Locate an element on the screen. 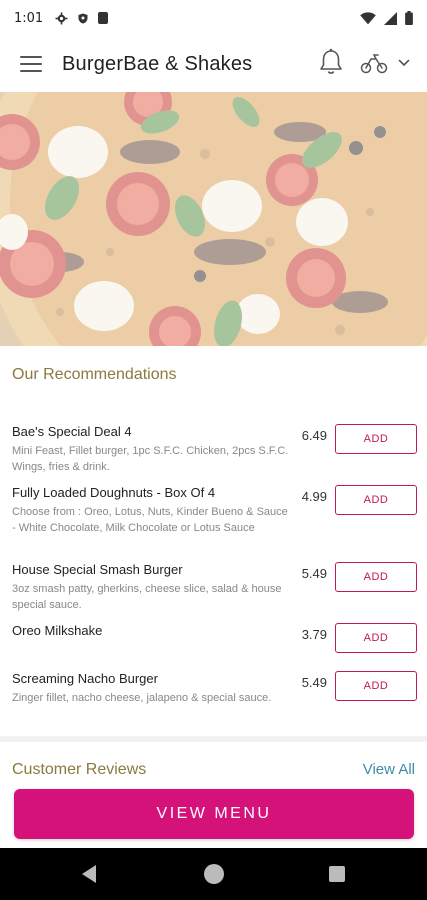  chevron-down-icon is located at coordinates (404, 63).